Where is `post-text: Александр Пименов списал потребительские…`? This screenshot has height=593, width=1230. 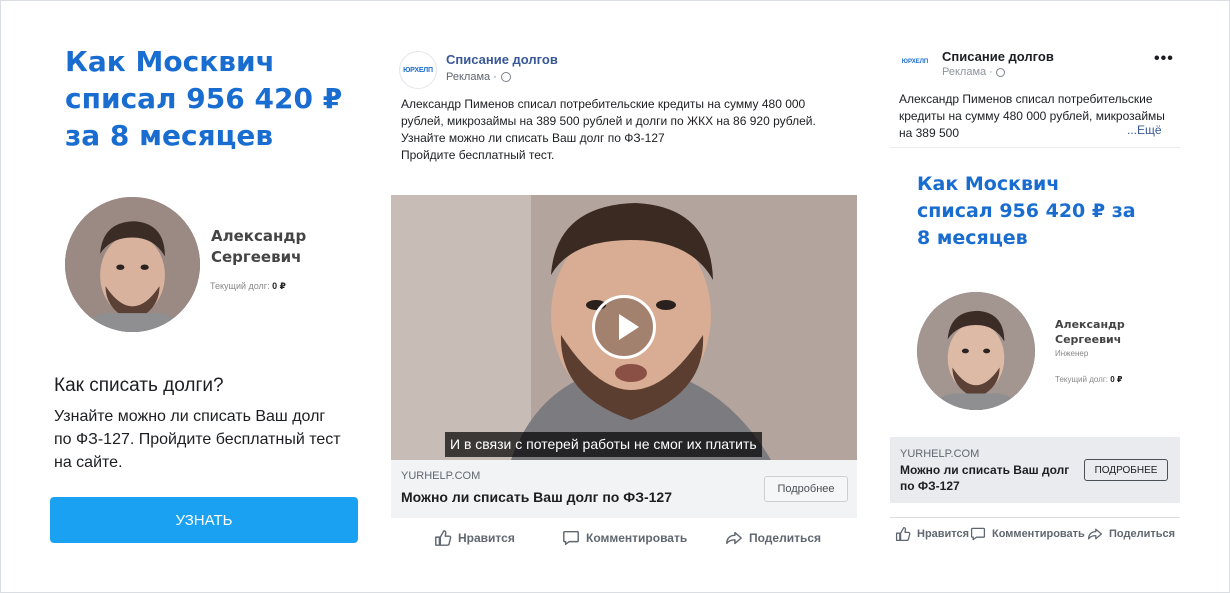
post-text: Александр Пименов списал потребительские… is located at coordinates (626, 130).